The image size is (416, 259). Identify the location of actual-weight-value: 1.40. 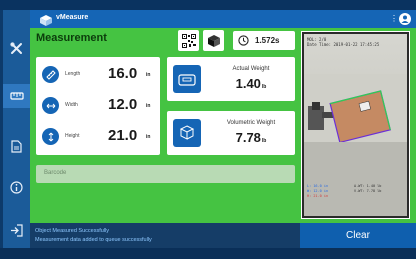
(248, 83).